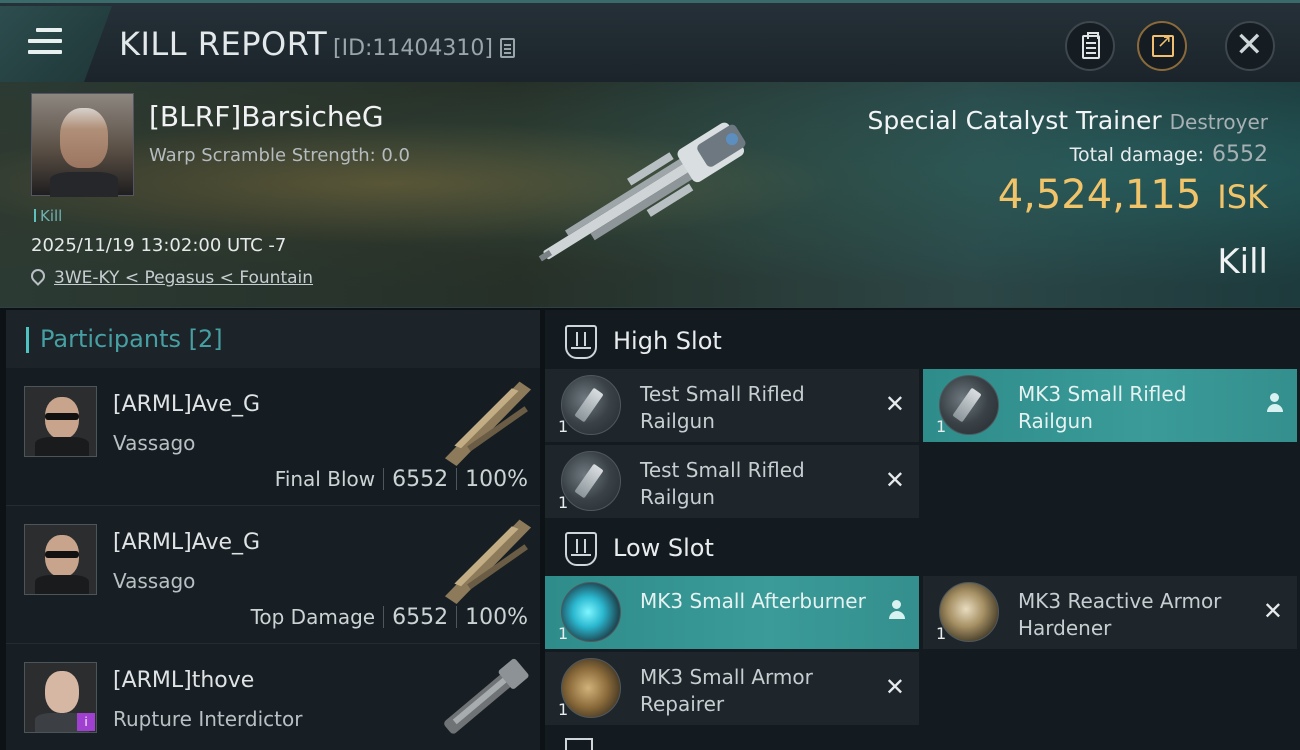 This screenshot has height=750, width=1300. Describe the element at coordinates (1242, 262) in the screenshot. I see `result-label: Kill` at that location.